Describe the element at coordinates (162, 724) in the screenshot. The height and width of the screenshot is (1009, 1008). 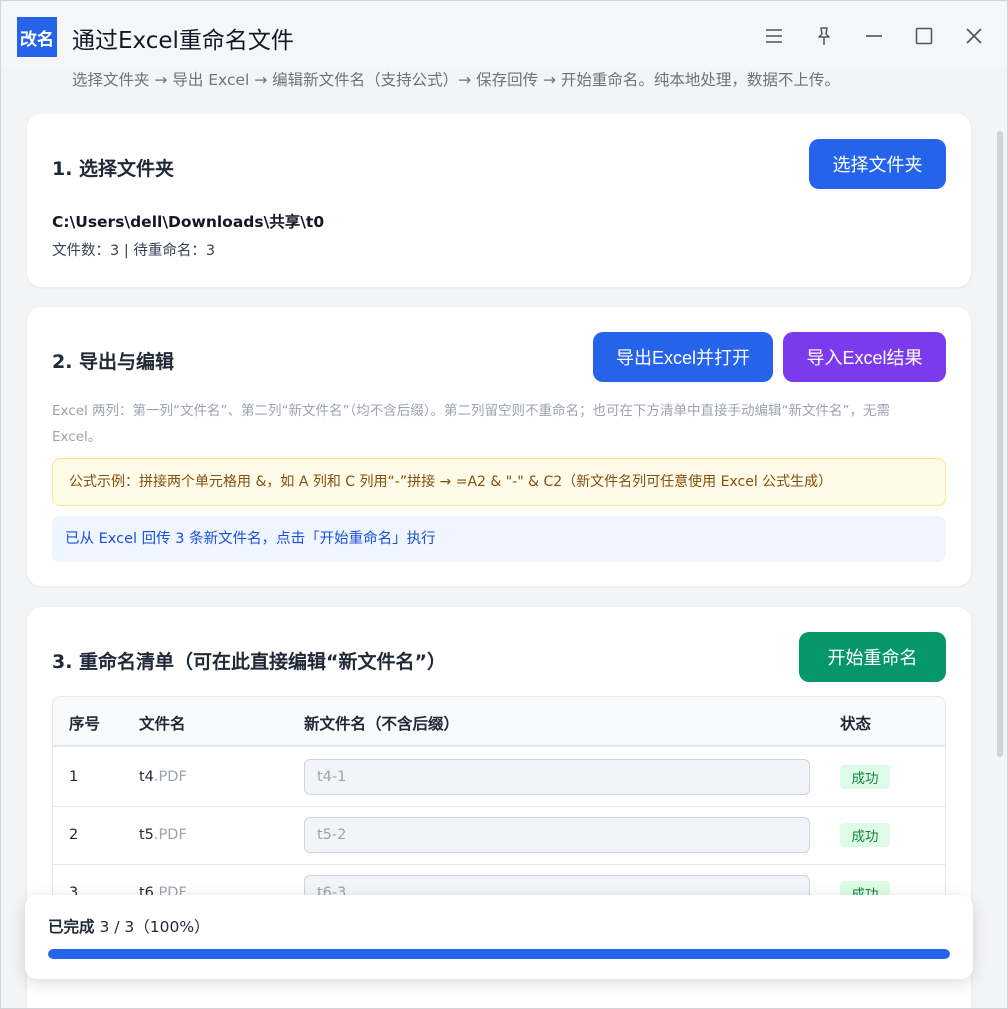
I see `header-filename: 文件名` at that location.